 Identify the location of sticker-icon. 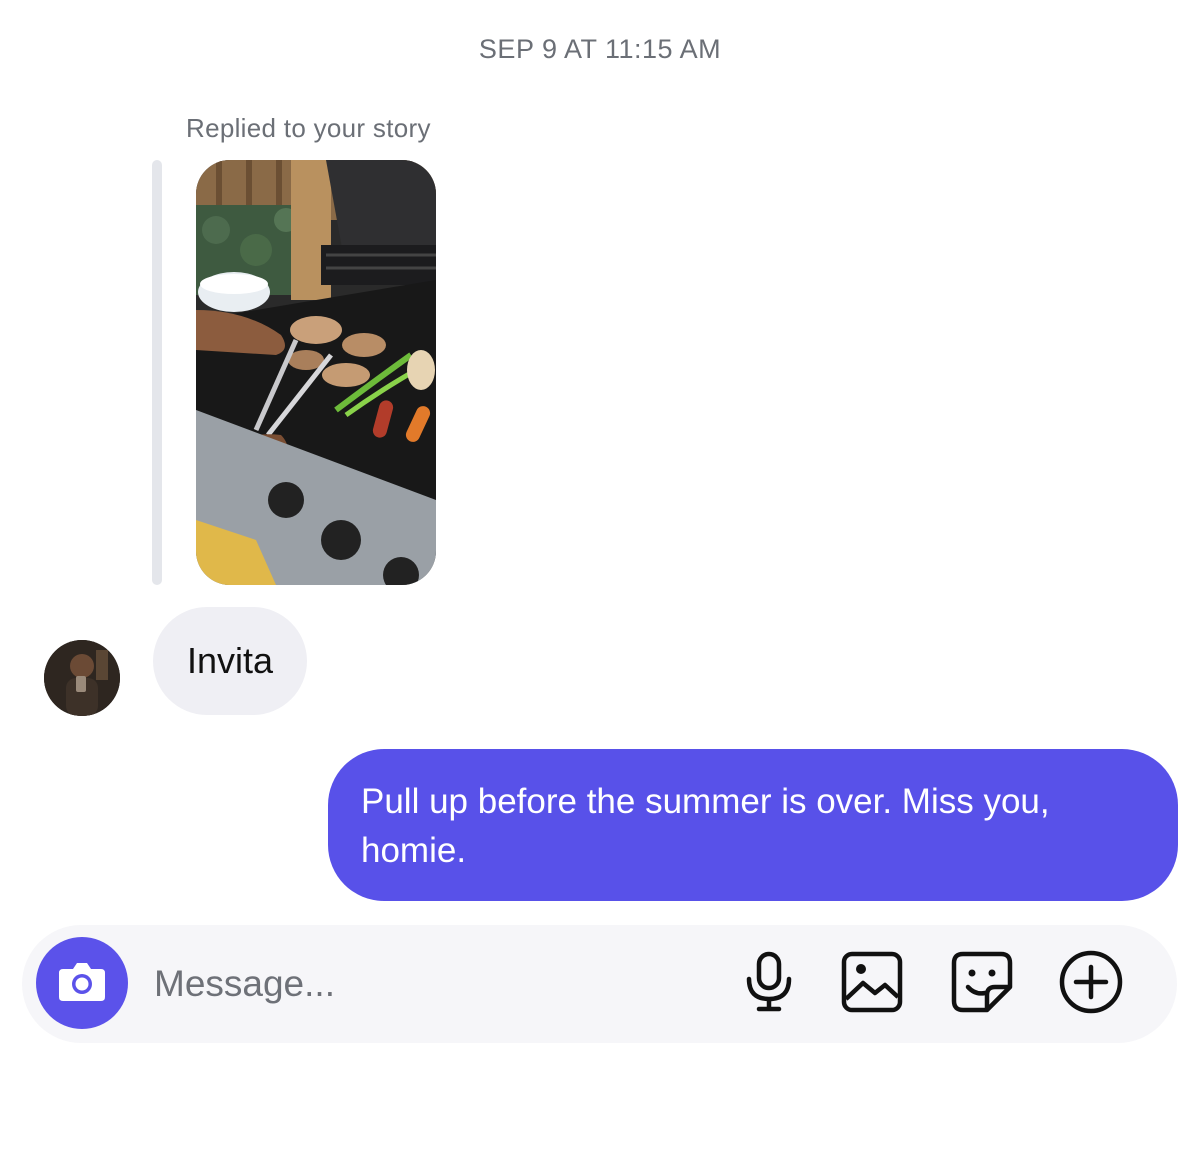
(982, 984).